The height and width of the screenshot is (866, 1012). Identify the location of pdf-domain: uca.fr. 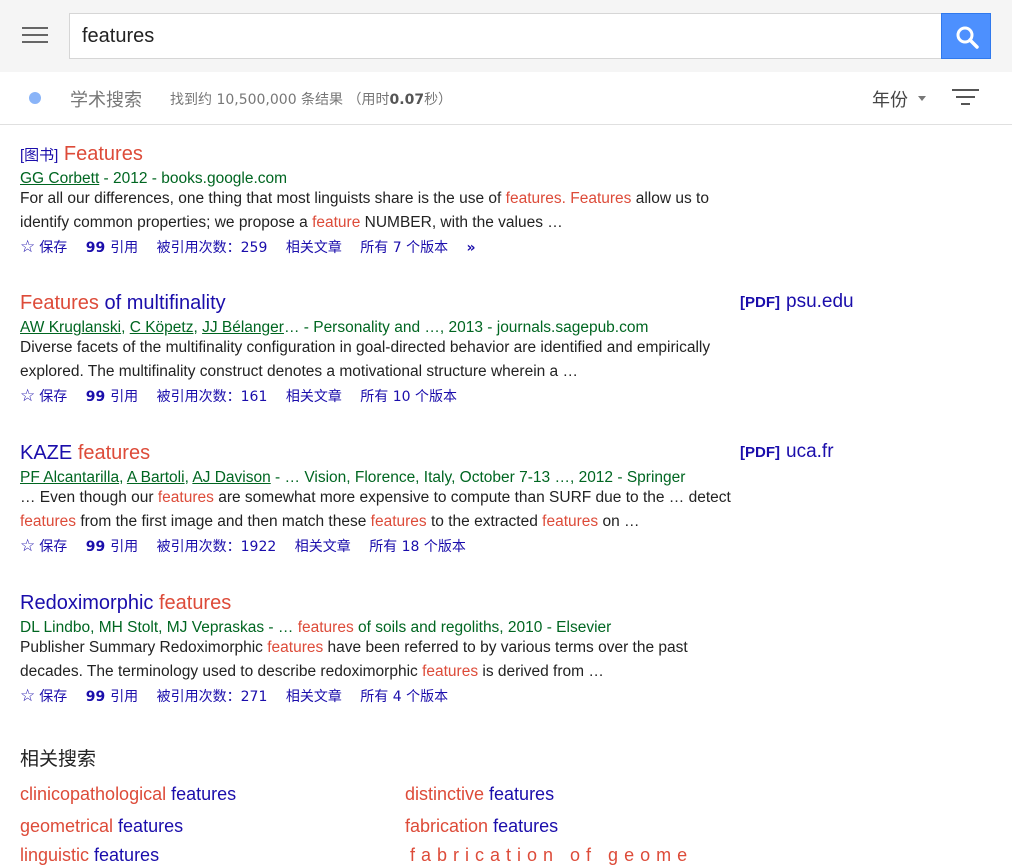
(810, 451).